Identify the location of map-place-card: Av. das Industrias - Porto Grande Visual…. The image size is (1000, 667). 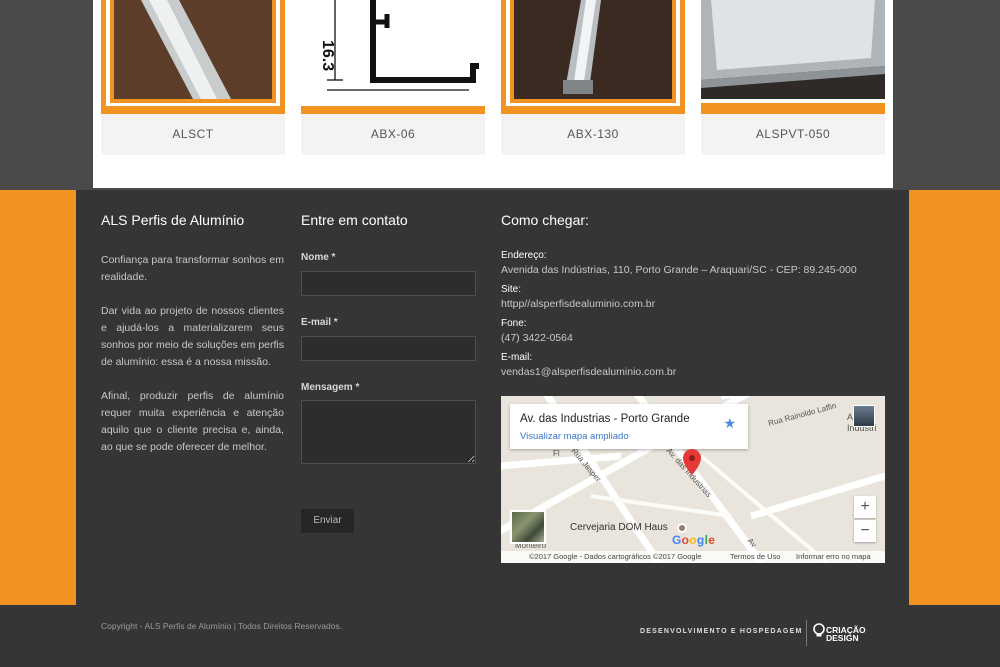
(629, 426).